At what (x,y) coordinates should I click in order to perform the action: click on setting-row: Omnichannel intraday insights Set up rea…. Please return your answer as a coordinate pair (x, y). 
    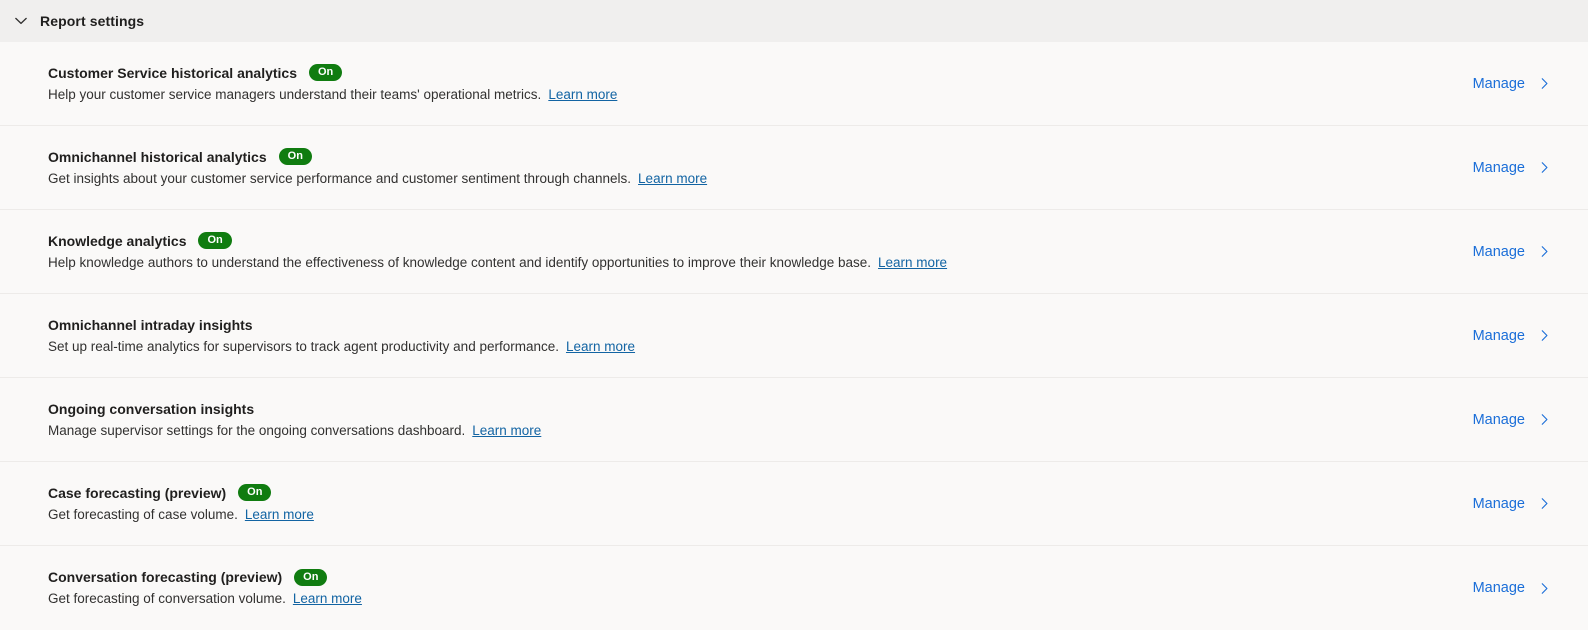
    Looking at the image, I should click on (794, 336).